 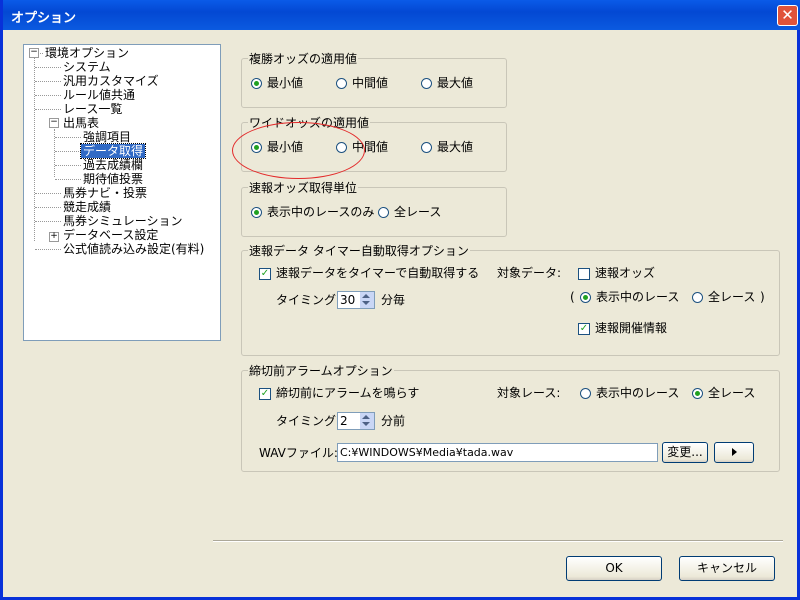 What do you see at coordinates (393, 300) in the screenshot?
I see `timer-timing-unit: 分毎` at bounding box center [393, 300].